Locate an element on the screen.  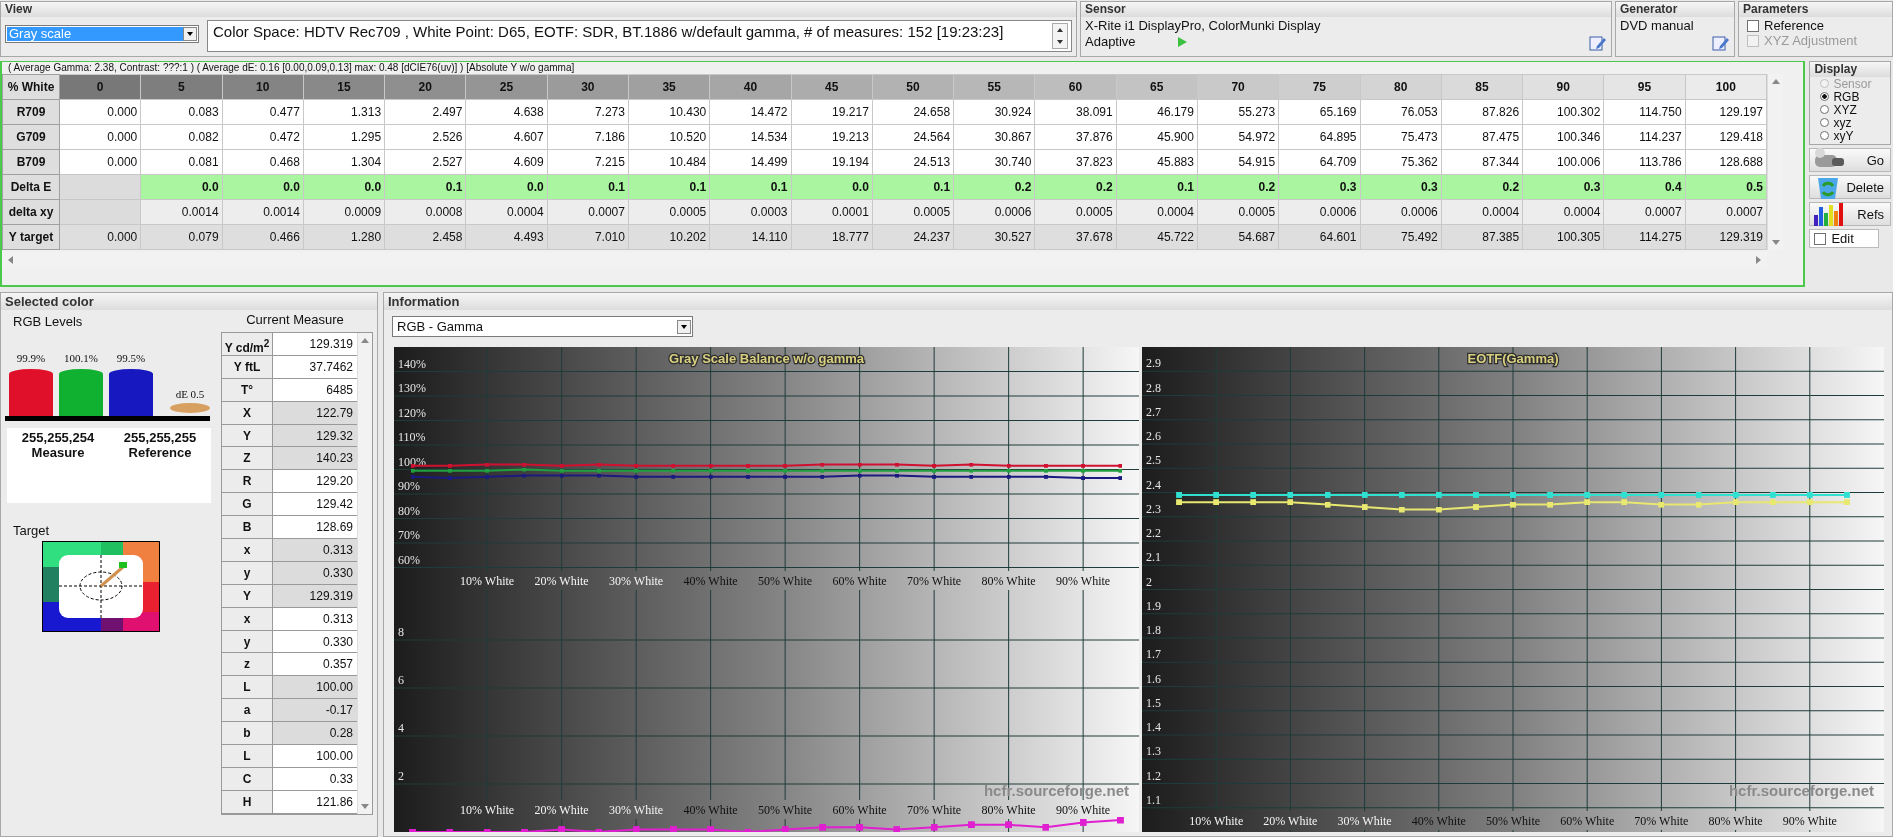
axis-tick-label: 70% White is located at coordinates (1661, 821).